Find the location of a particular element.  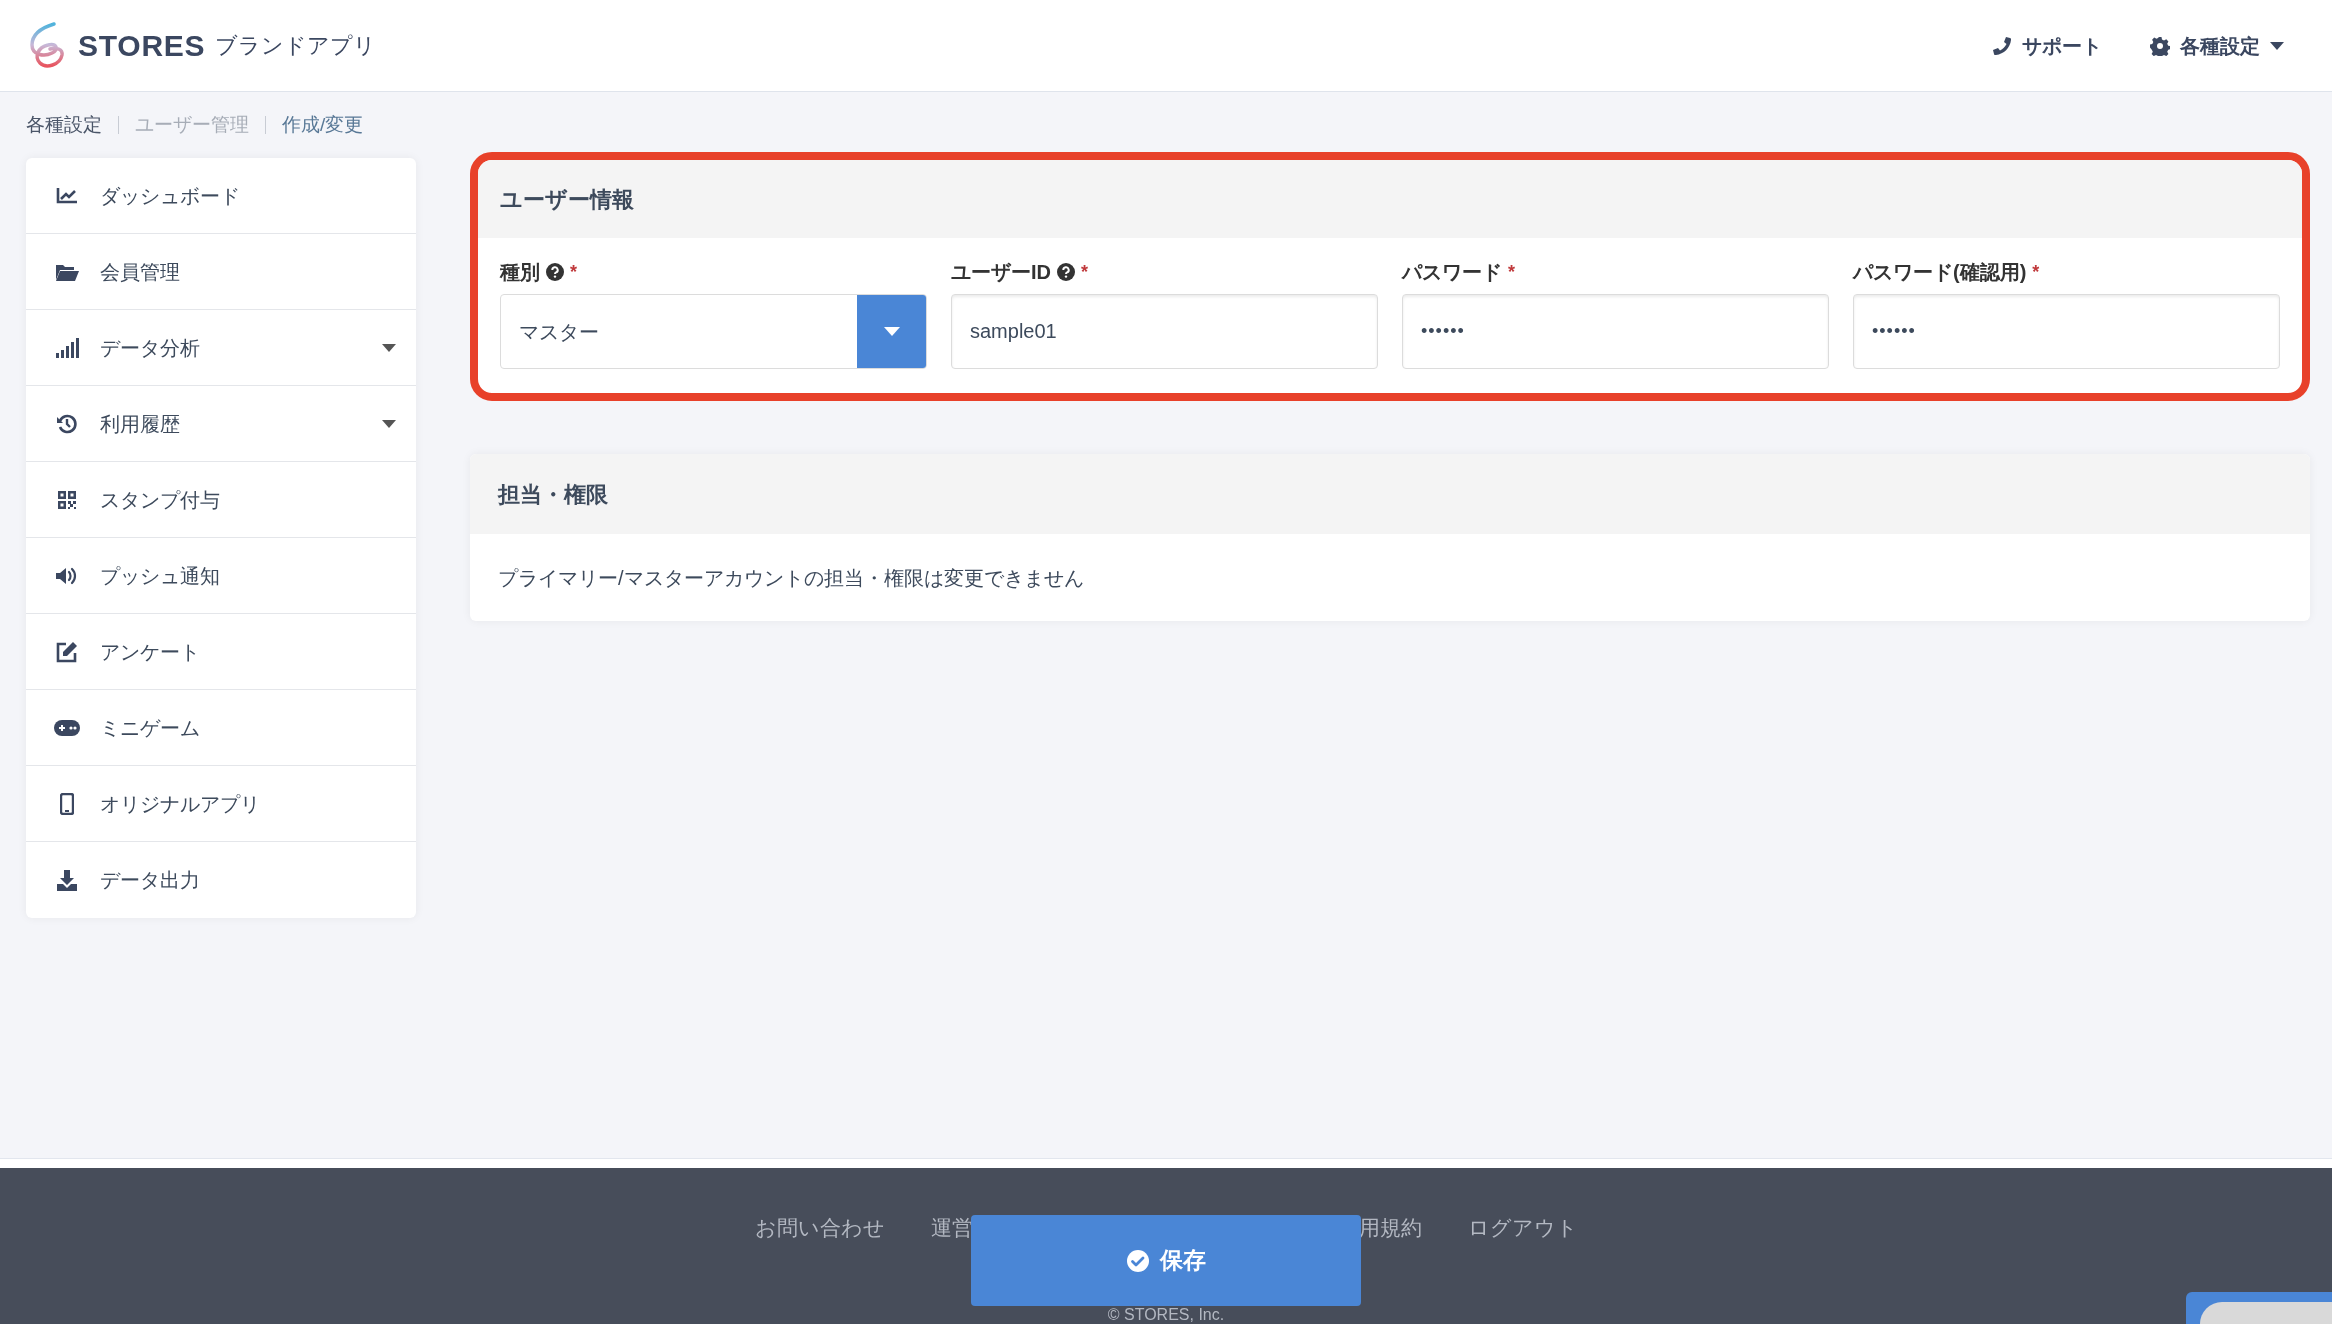

sidebar-item: データ分析 is located at coordinates (221, 348).